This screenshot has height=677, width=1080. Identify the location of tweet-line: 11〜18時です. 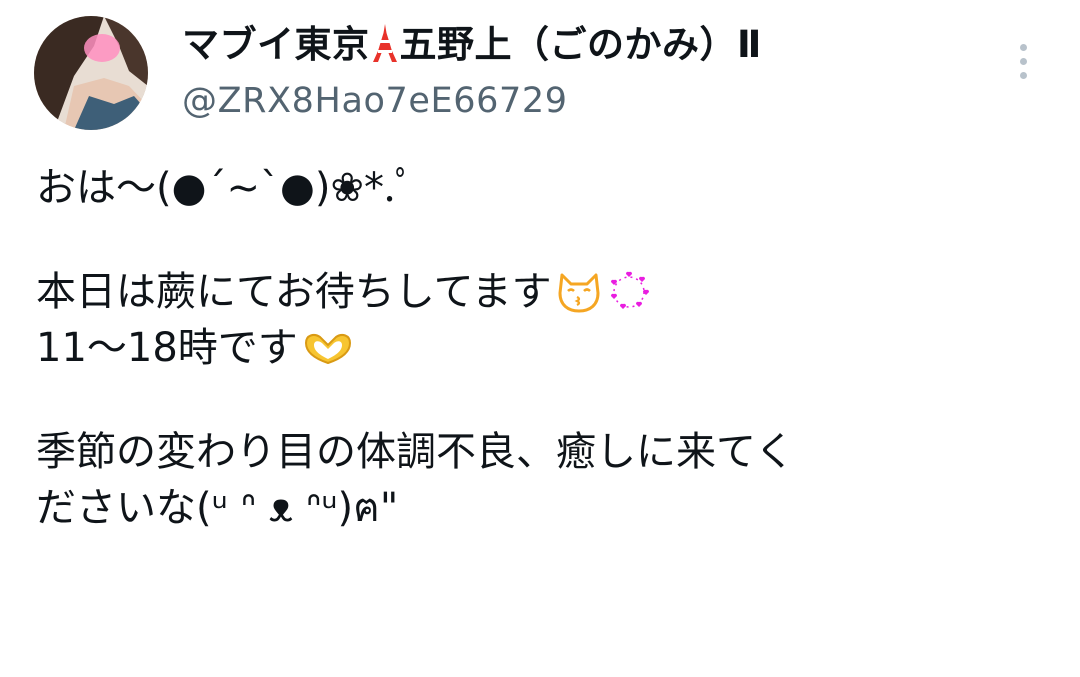
(541, 348).